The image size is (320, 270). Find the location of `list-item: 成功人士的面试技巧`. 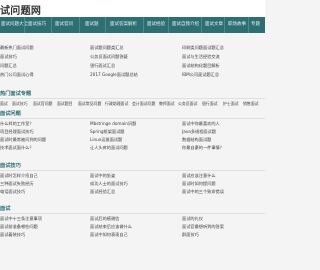

list-item: 成功人士的面试技巧 is located at coordinates (135, 184).